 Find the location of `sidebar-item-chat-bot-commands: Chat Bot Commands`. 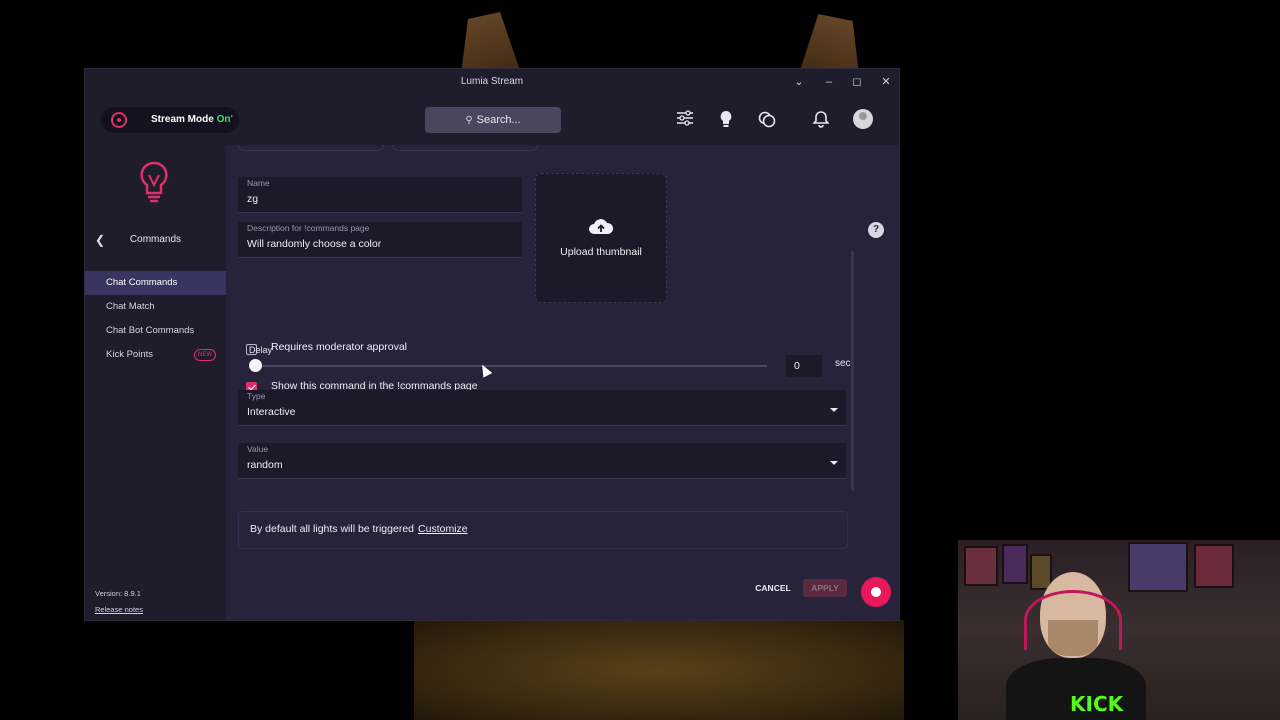

sidebar-item-chat-bot-commands: Chat Bot Commands is located at coordinates (155, 331).